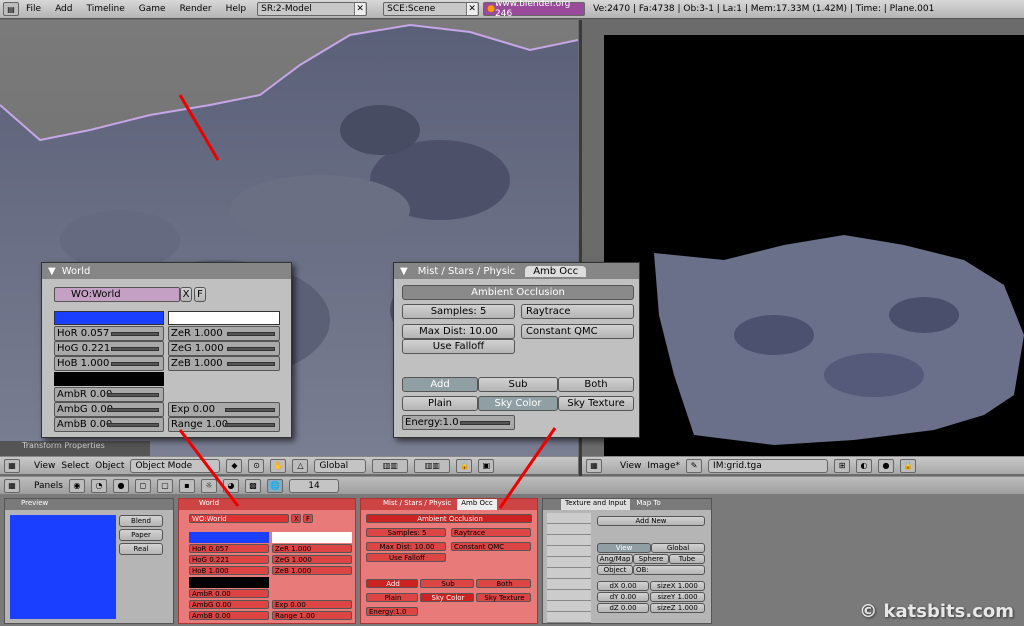 This screenshot has width=1024, height=626. What do you see at coordinates (109, 318) in the screenshot?
I see `horizon-color-swatch` at bounding box center [109, 318].